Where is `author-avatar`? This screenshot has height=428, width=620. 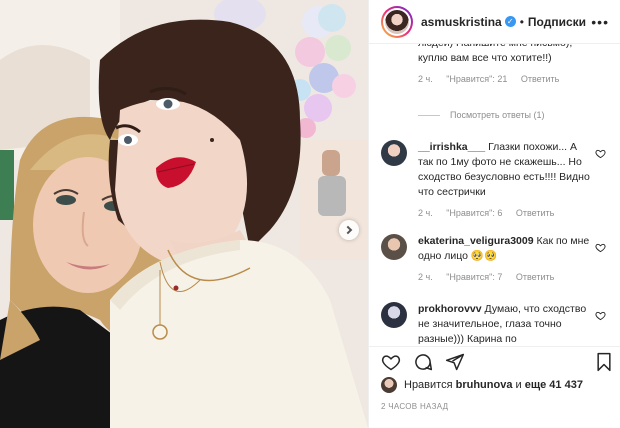 author-avatar is located at coordinates (397, 21).